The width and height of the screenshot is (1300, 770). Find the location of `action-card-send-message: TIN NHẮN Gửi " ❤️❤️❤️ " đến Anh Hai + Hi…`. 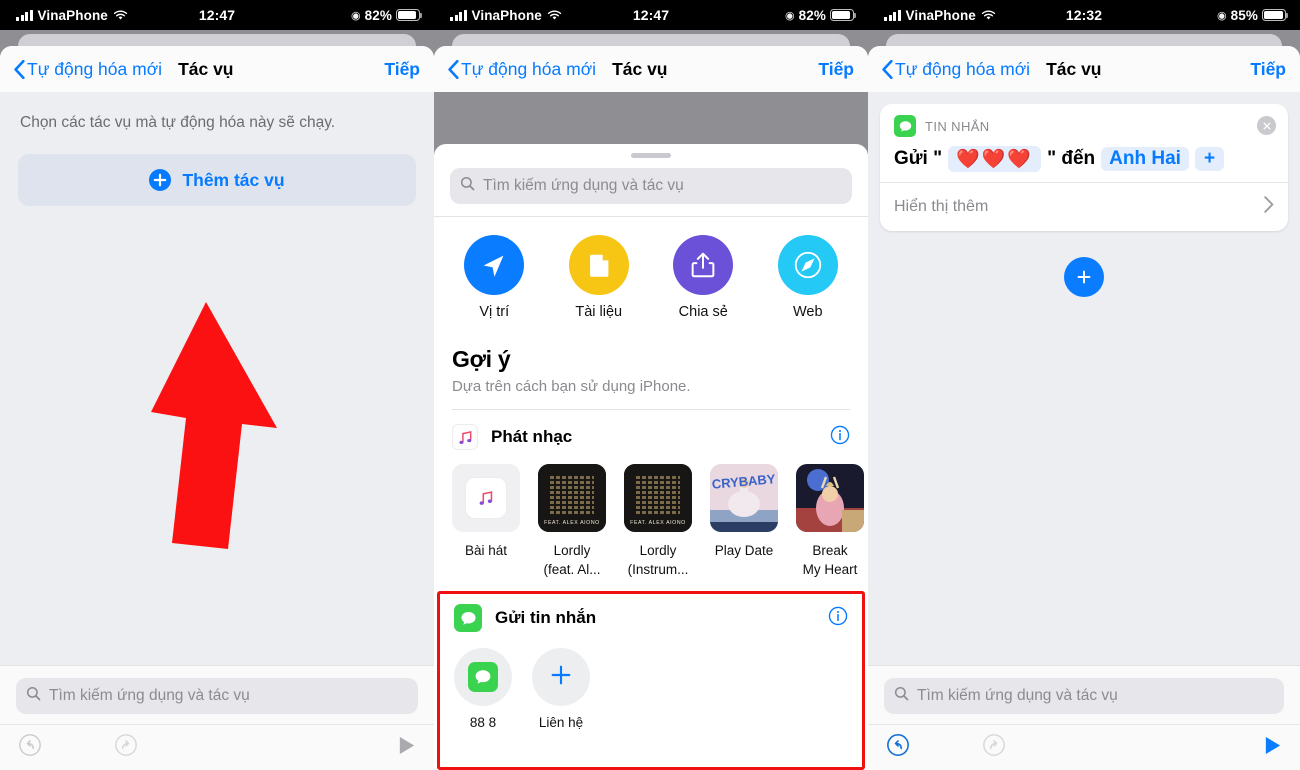

action-card-send-message: TIN NHẮN Gửi " ❤️❤️❤️ " đến Anh Hai + Hi… is located at coordinates (1084, 167).